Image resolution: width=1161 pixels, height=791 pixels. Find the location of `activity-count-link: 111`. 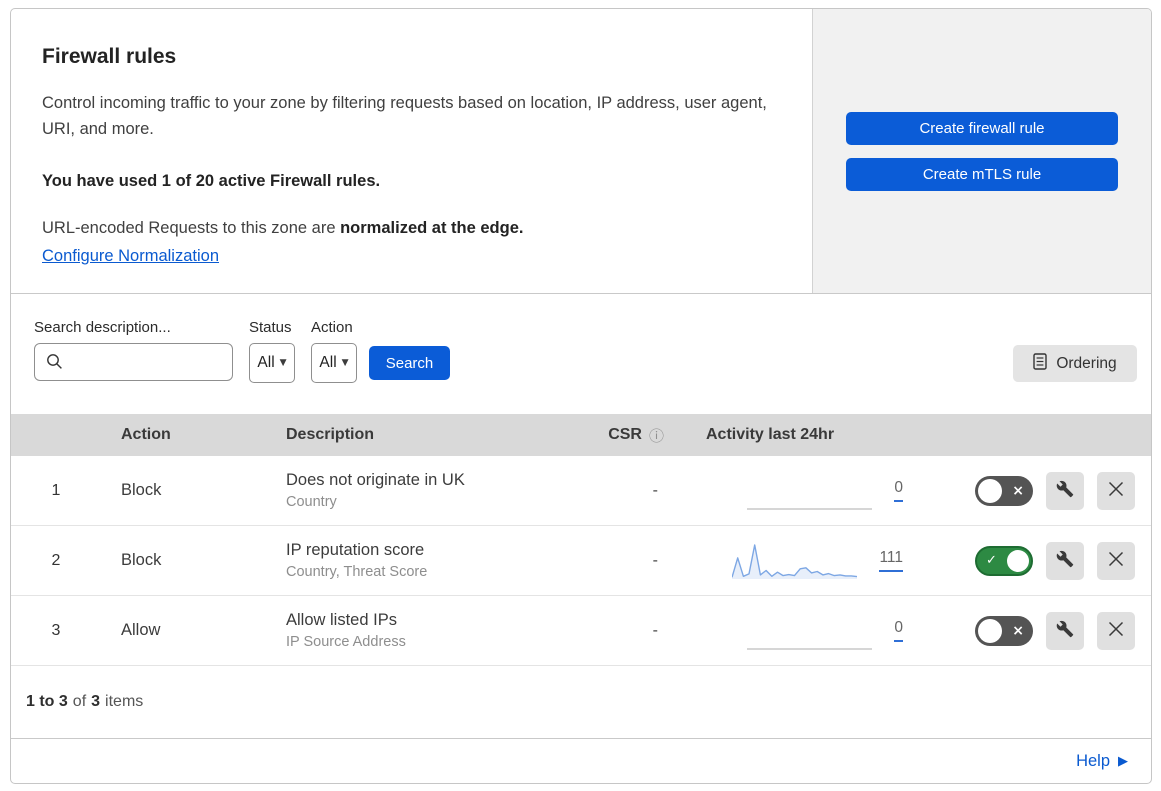

activity-count-link: 111 is located at coordinates (891, 560).